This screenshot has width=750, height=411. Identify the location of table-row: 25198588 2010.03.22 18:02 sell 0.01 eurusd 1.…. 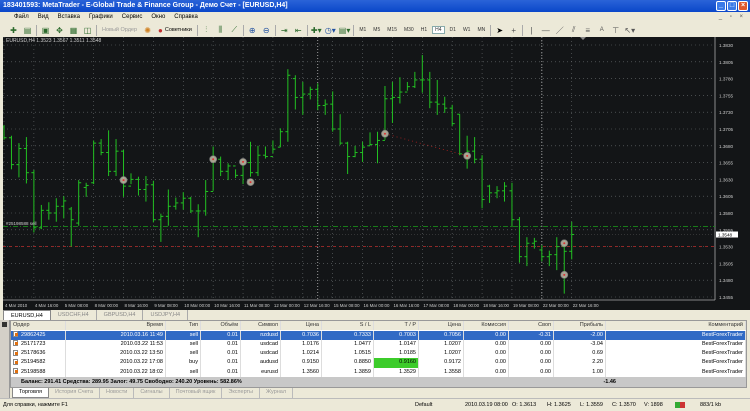
(378, 372).